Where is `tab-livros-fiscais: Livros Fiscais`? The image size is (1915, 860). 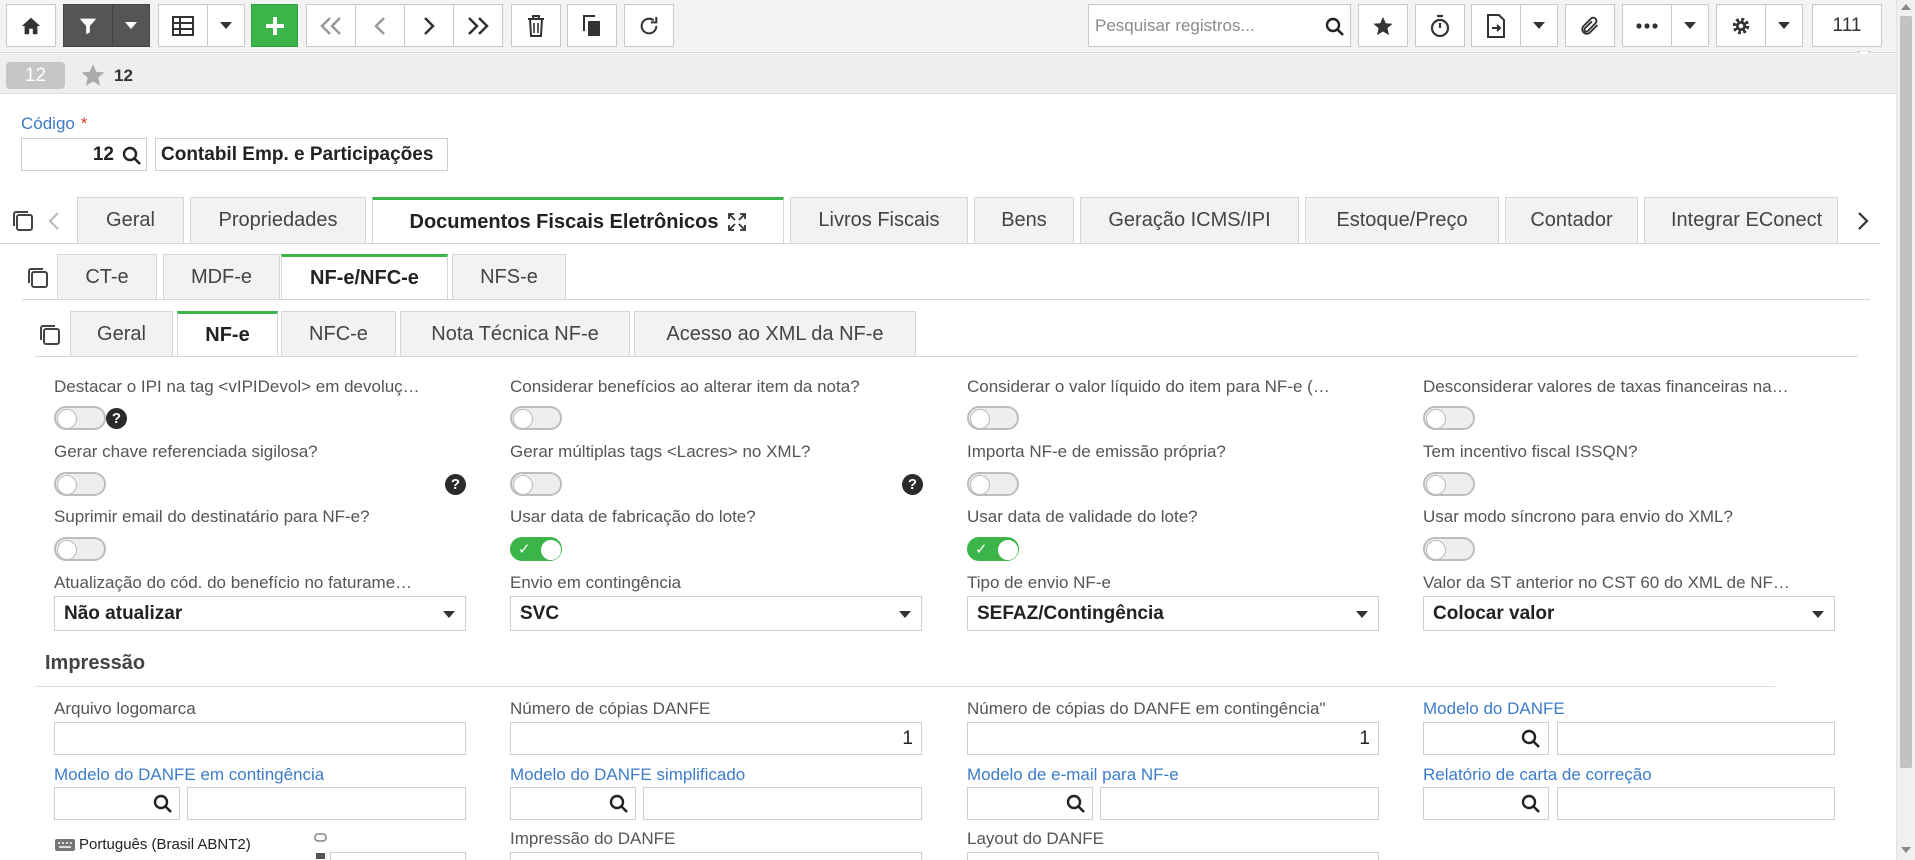 tab-livros-fiscais: Livros Fiscais is located at coordinates (879, 220).